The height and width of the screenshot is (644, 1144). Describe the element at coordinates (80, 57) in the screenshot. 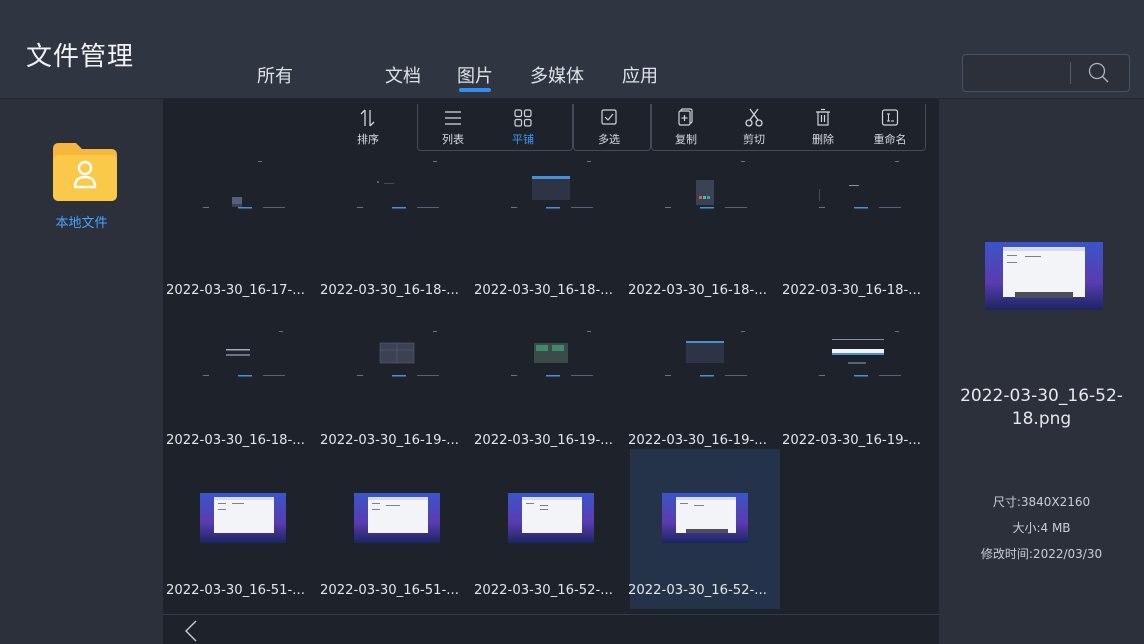

I see `app-title: 文件管理` at that location.